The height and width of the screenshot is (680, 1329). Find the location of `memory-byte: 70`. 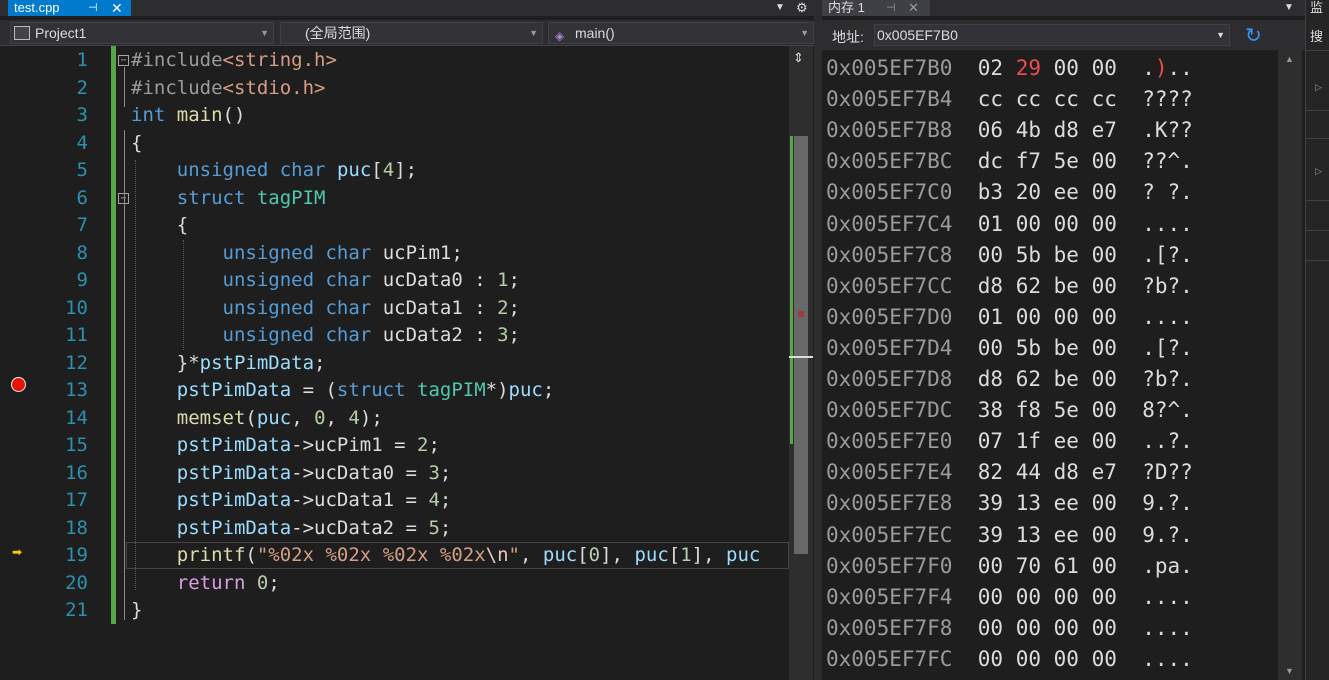

memory-byte: 70 is located at coordinates (1028, 566).